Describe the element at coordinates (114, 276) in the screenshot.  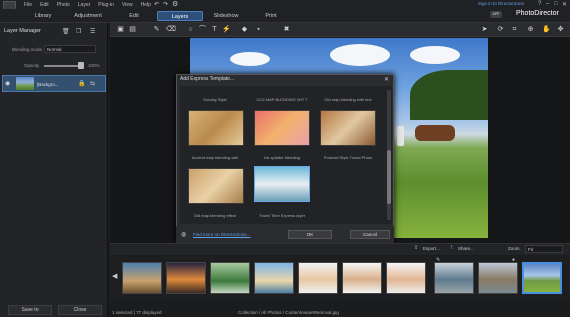
I see `scroll-left-icon: ◀` at that location.